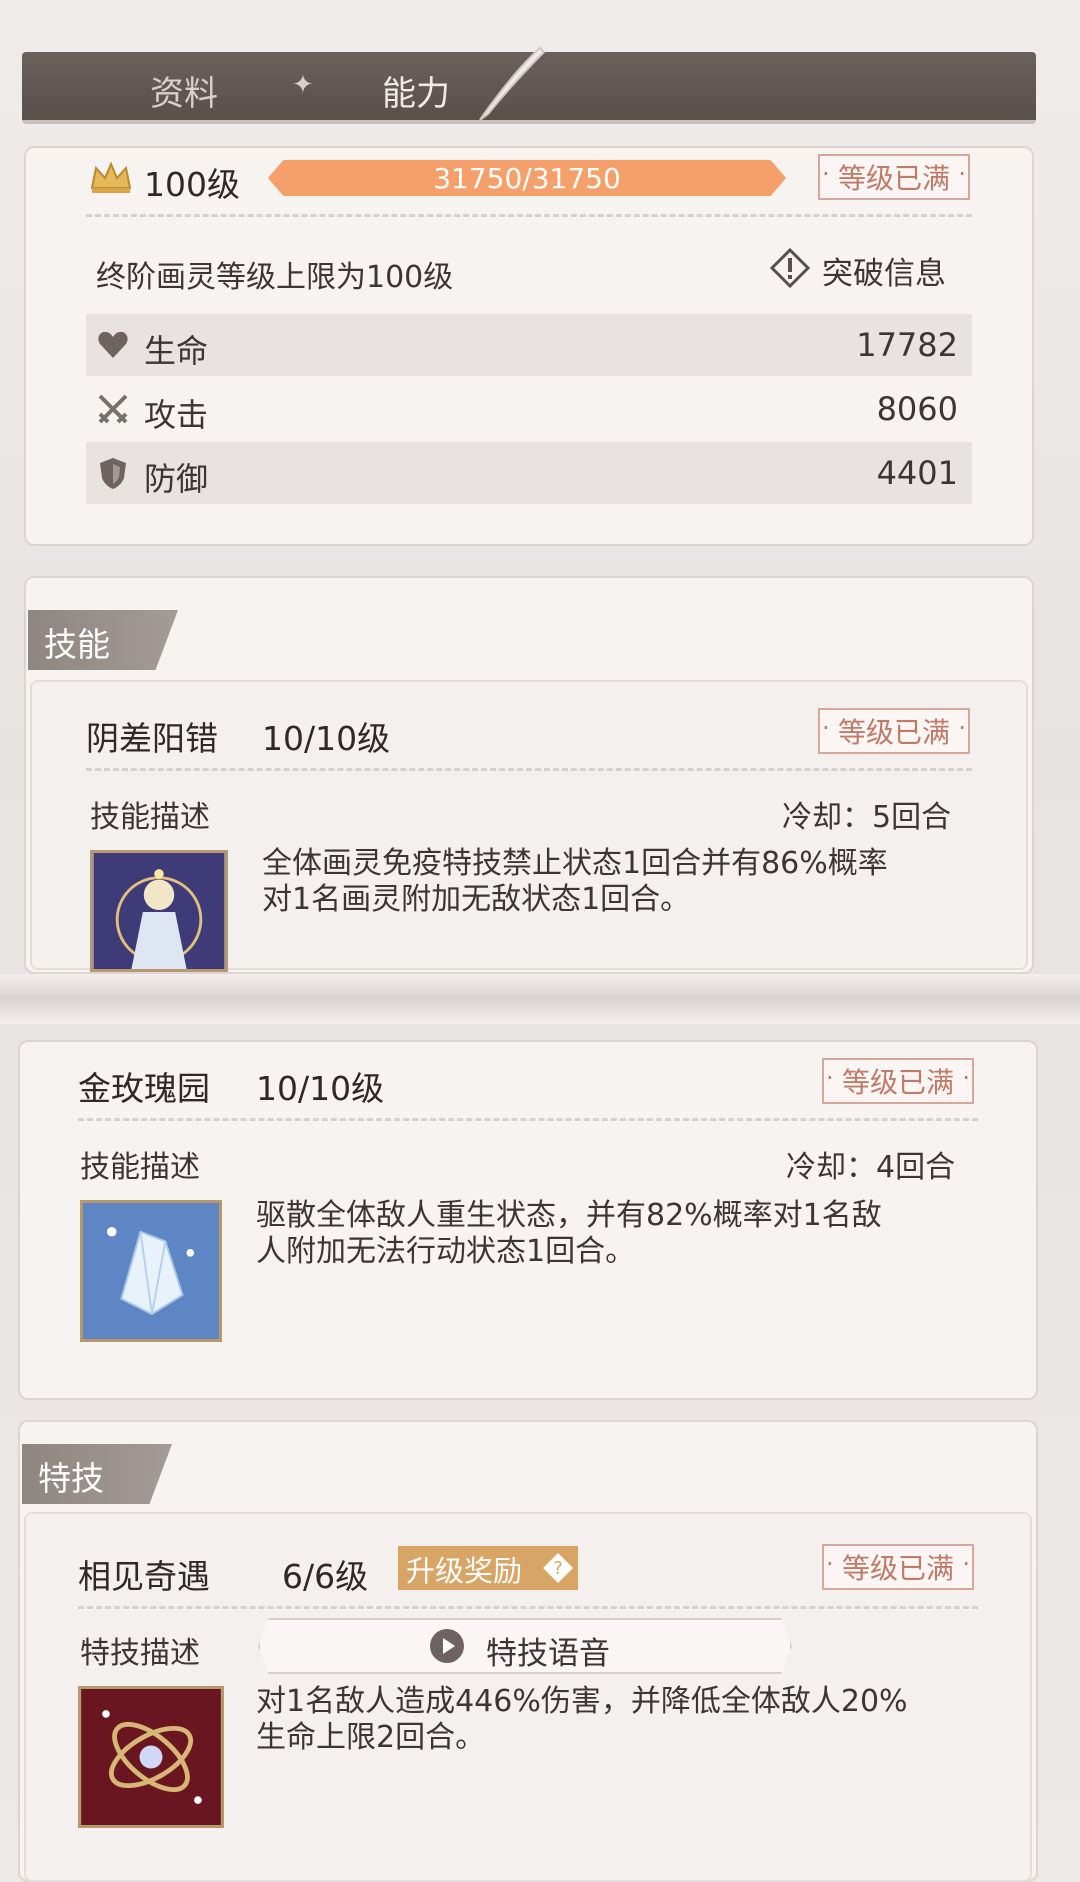  Describe the element at coordinates (894, 731) in the screenshot. I see `skill1-max-badge: 等级已满` at that location.